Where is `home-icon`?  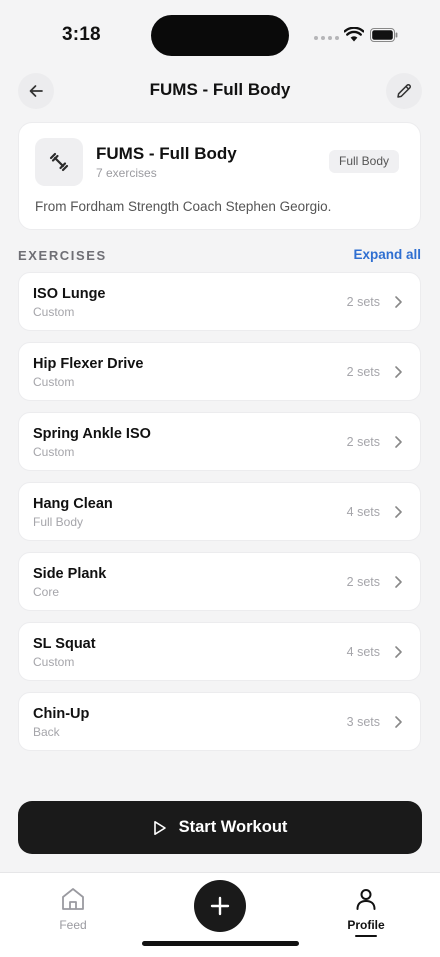 home-icon is located at coordinates (73, 899).